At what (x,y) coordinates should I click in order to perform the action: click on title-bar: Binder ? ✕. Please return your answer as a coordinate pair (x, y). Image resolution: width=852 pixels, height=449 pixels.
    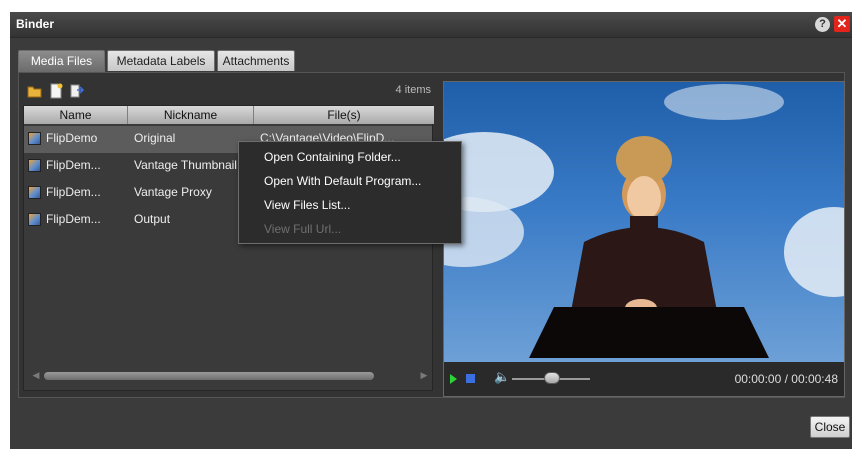
    Looking at the image, I should click on (431, 25).